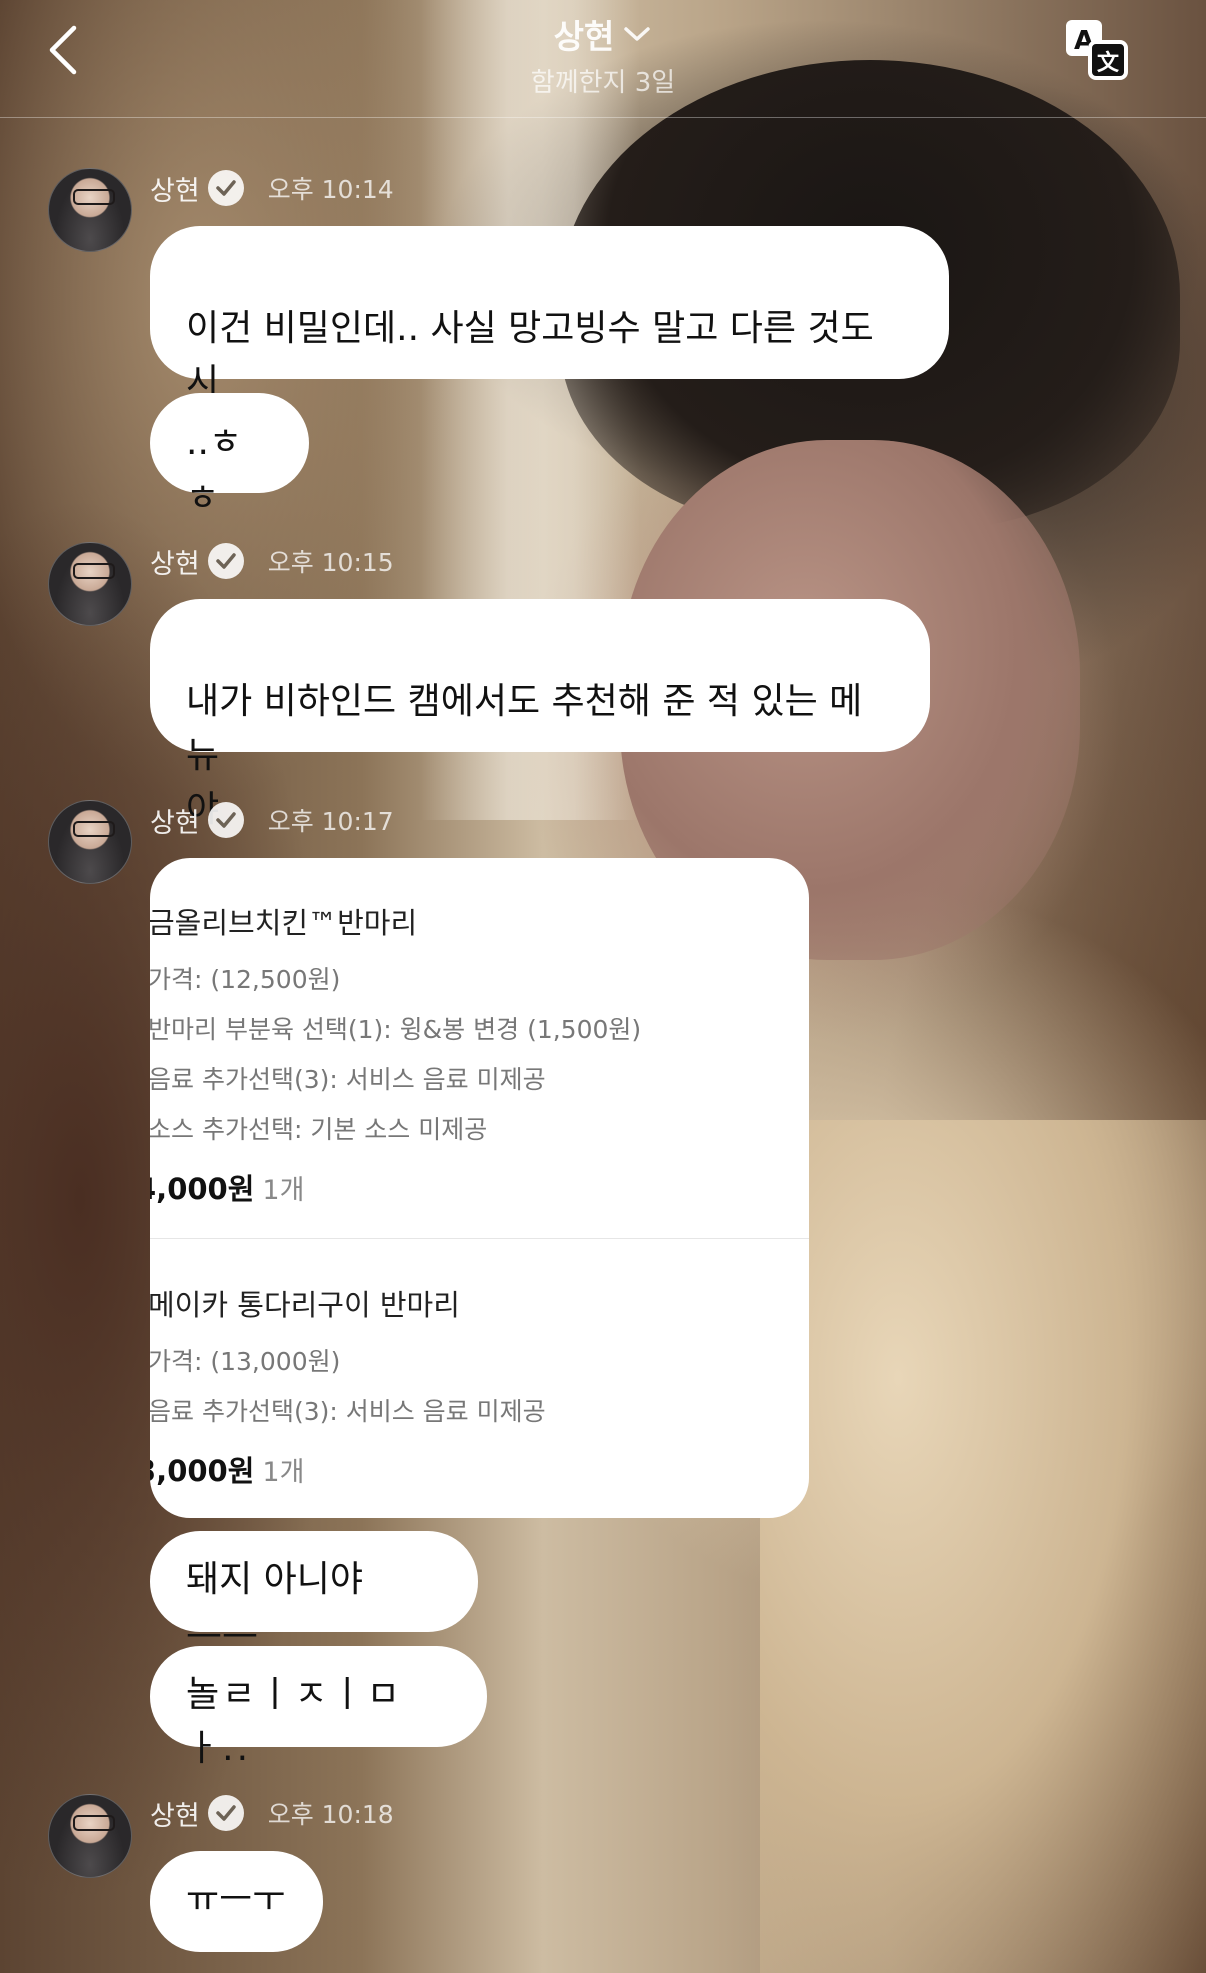  Describe the element at coordinates (584, 36) in the screenshot. I see `page-title-text: 상현` at that location.